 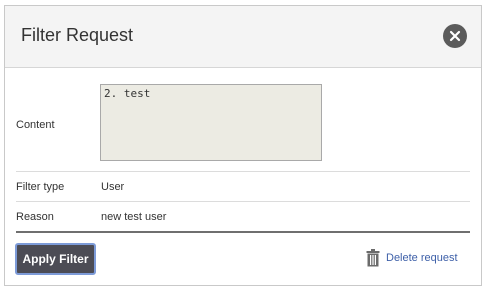 I want to click on content-label: Content, so click(x=35, y=125).